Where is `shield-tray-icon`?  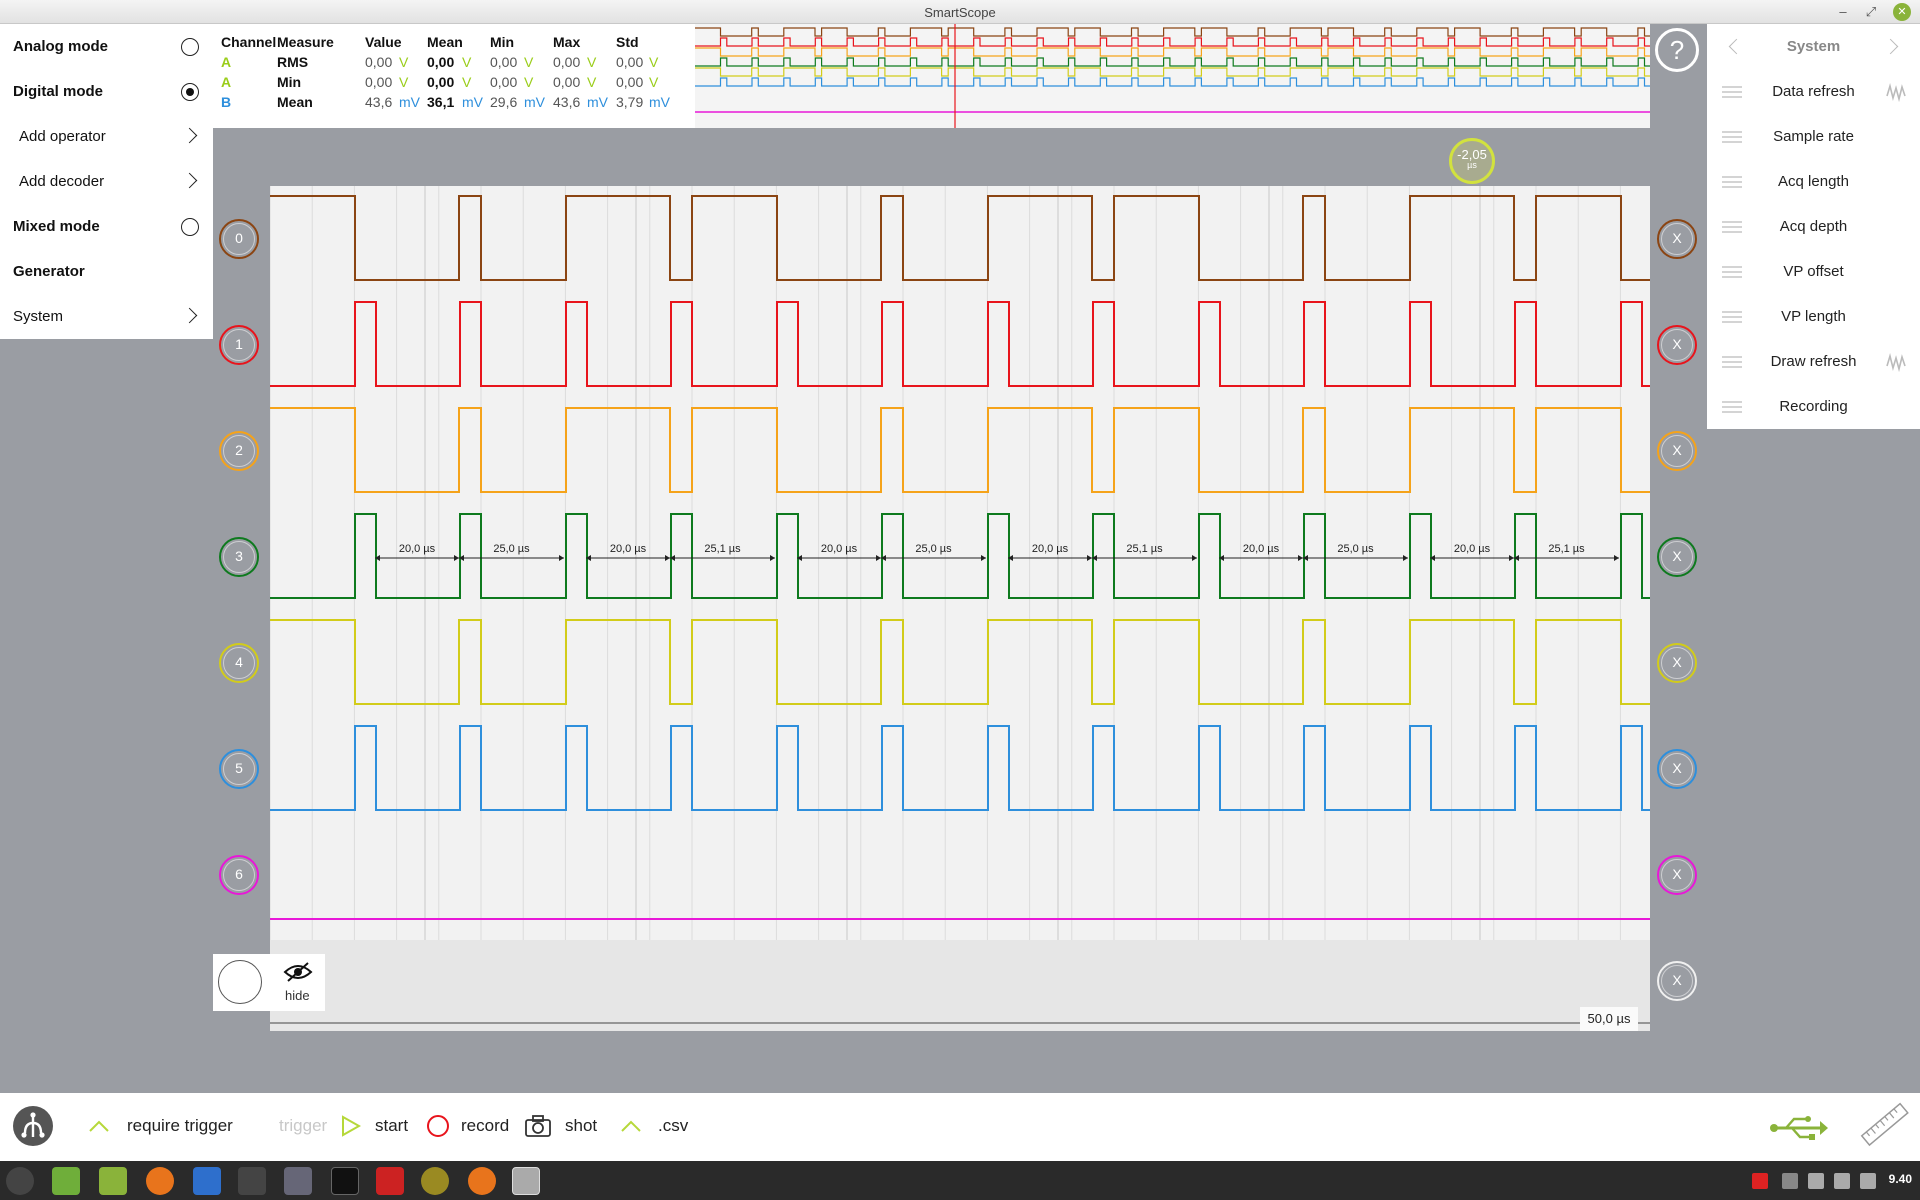
shield-tray-icon is located at coordinates (1790, 1181).